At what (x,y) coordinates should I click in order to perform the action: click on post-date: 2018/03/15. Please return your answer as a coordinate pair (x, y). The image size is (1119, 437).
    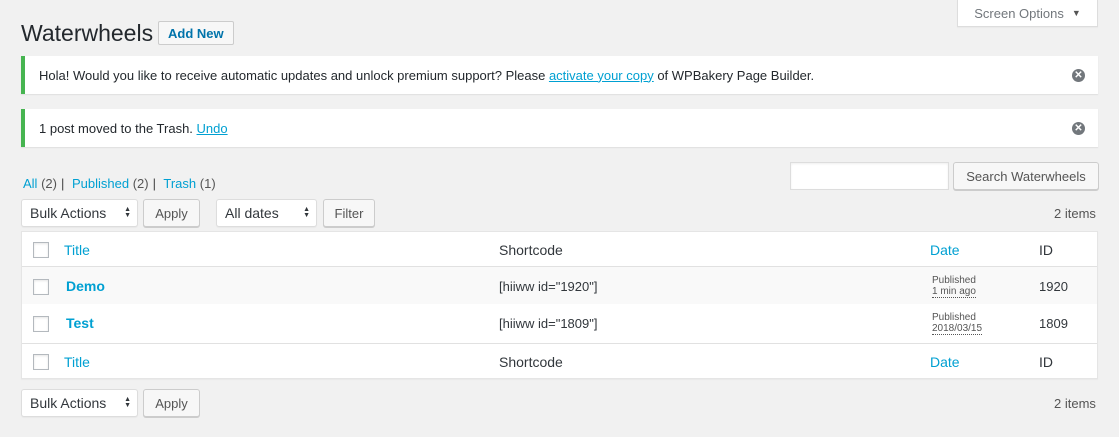
    Looking at the image, I should click on (957, 329).